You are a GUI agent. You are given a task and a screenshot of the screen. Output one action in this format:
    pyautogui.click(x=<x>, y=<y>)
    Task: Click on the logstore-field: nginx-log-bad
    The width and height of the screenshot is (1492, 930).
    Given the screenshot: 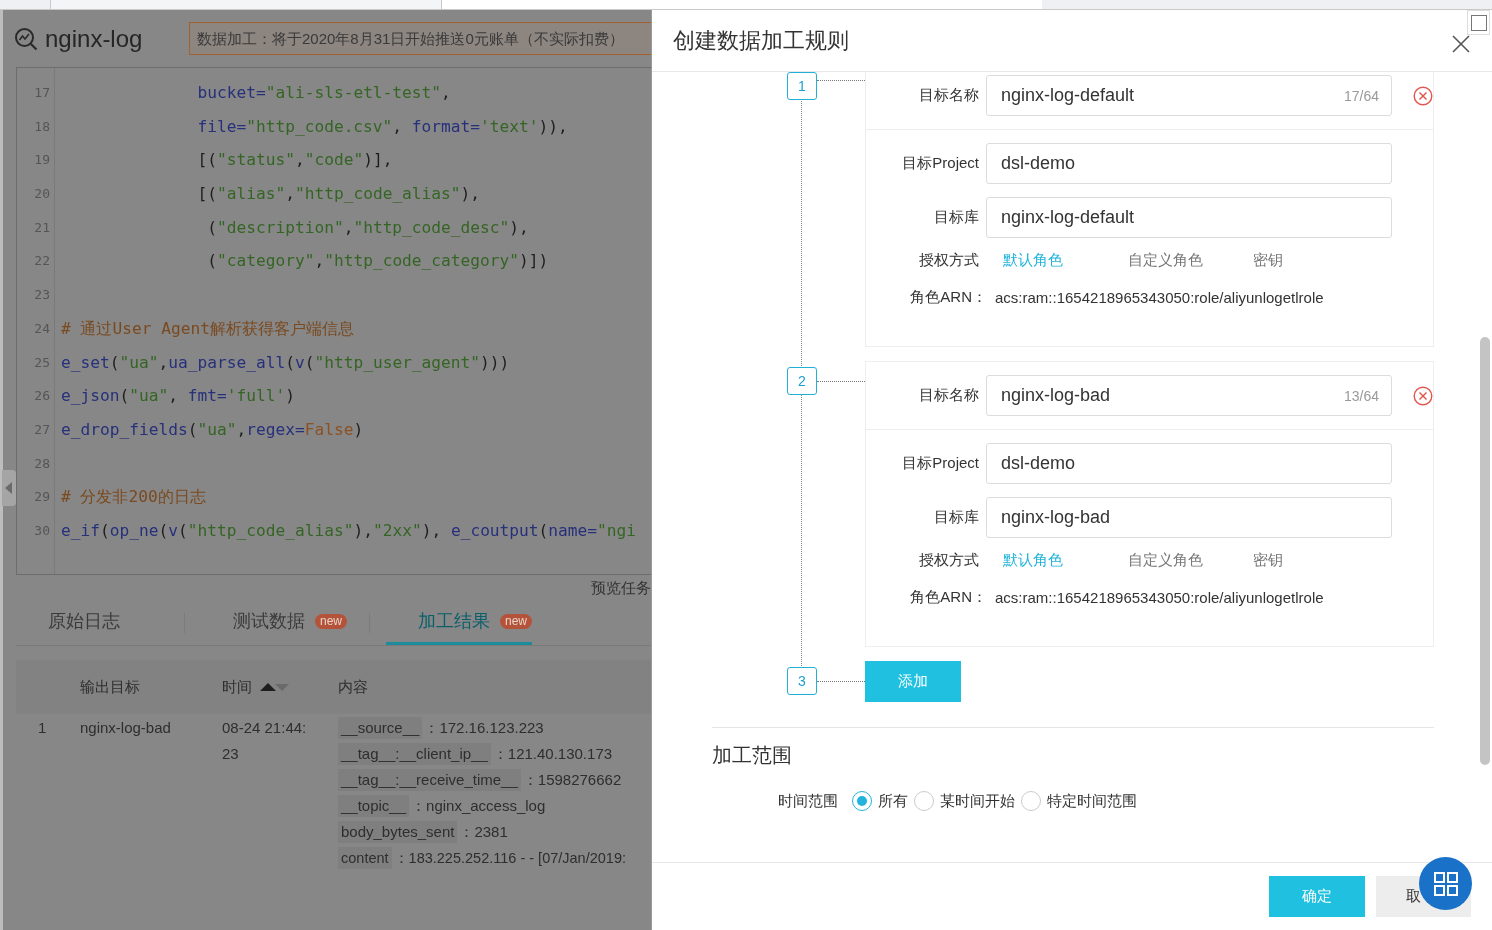 What is the action you would take?
    pyautogui.click(x=1189, y=517)
    